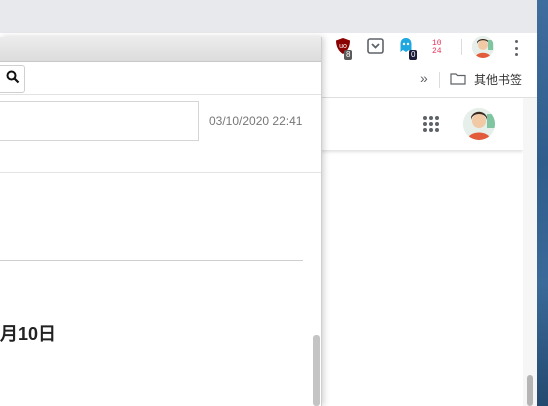 The width and height of the screenshot is (548, 406). Describe the element at coordinates (424, 78) in the screenshot. I see `bookmarks-overflow-chevron: »` at that location.